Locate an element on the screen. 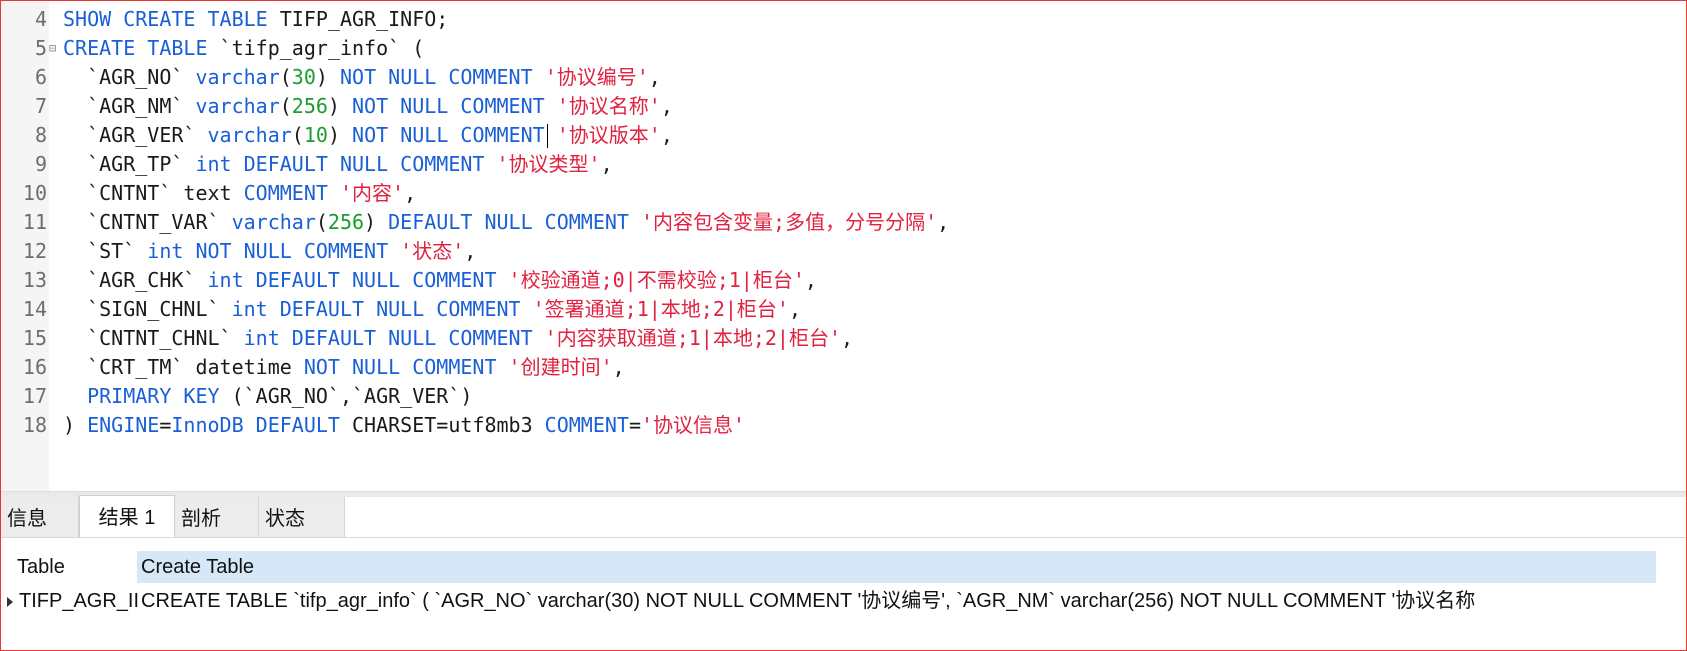 The width and height of the screenshot is (1687, 651). code-token-string: '创建时间' is located at coordinates (560, 367).